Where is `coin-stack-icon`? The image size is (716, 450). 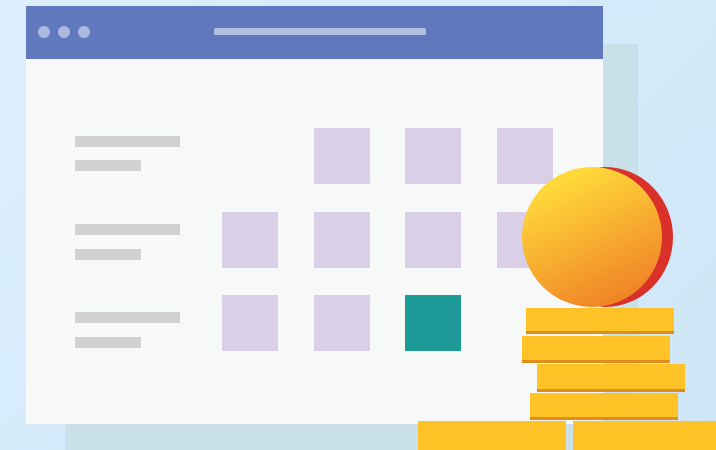
coin-stack-icon is located at coordinates (567, 379).